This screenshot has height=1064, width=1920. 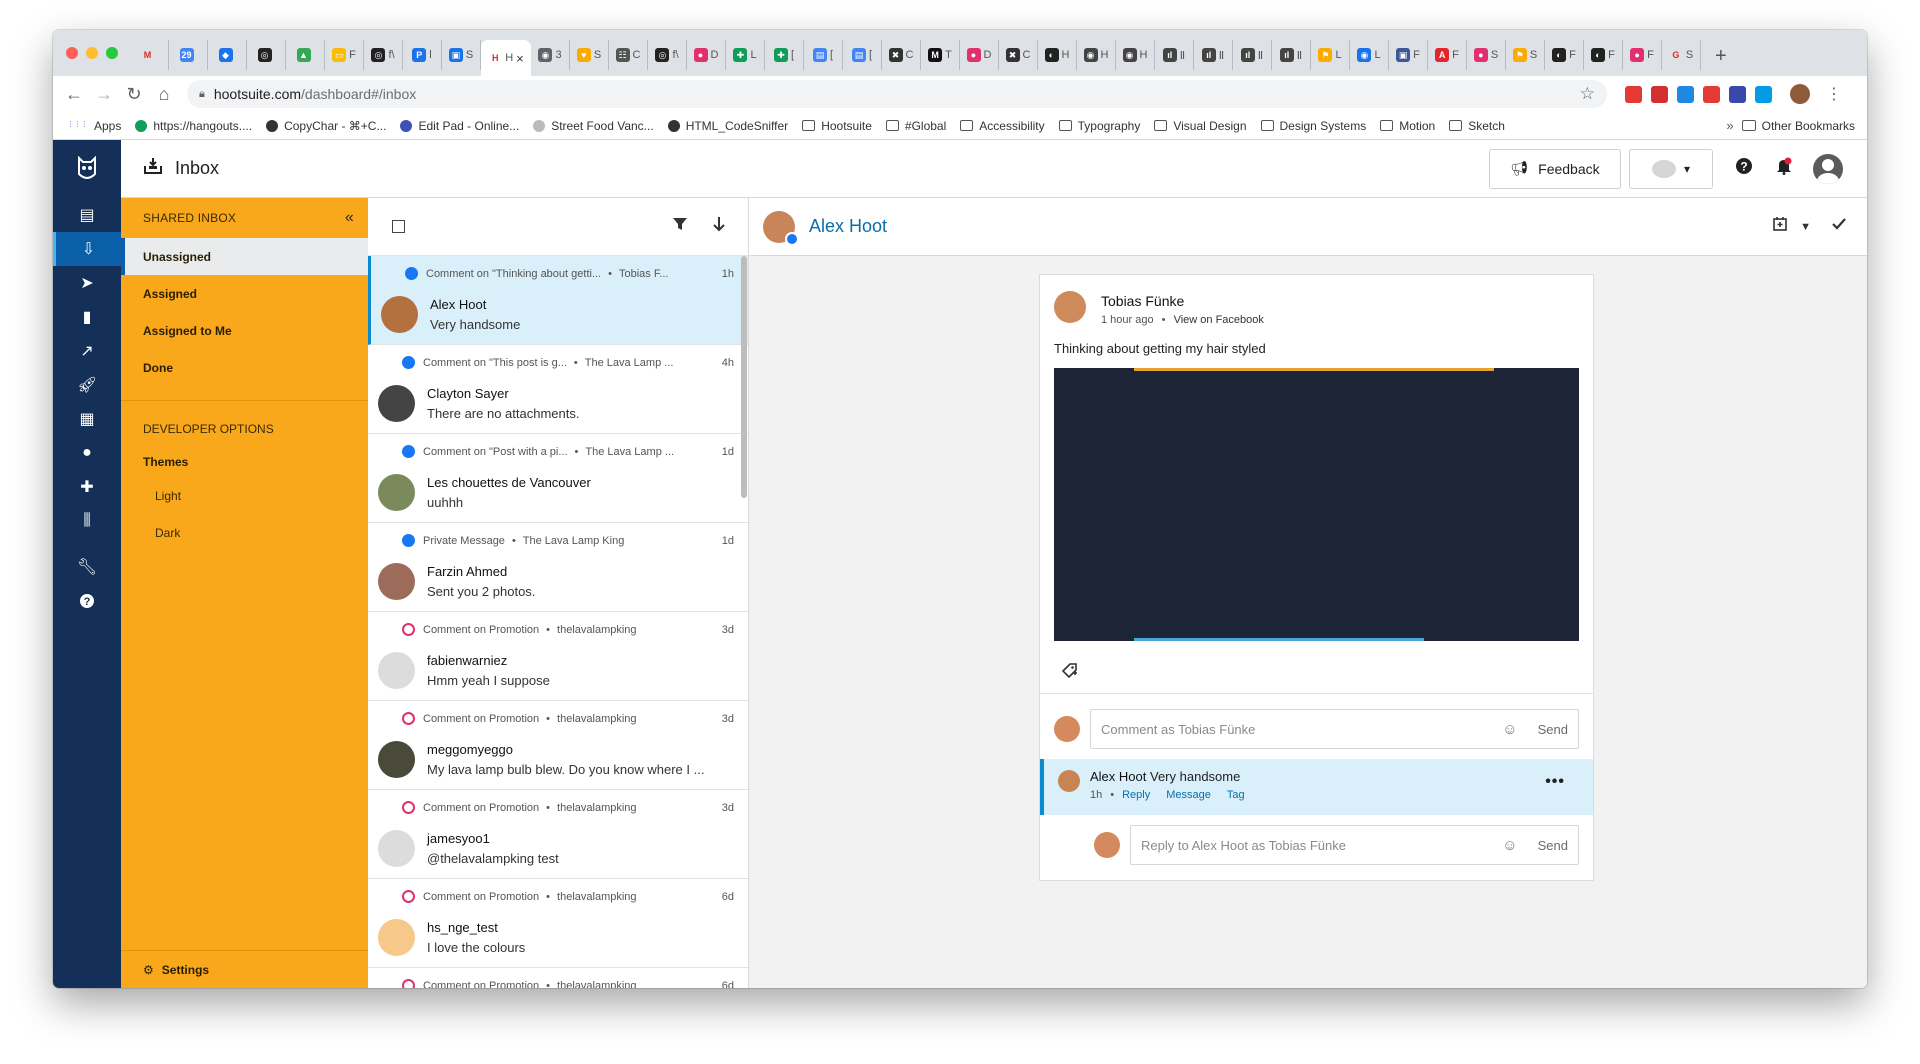 I want to click on comment-action-tag: Tag, so click(x=1236, y=795).